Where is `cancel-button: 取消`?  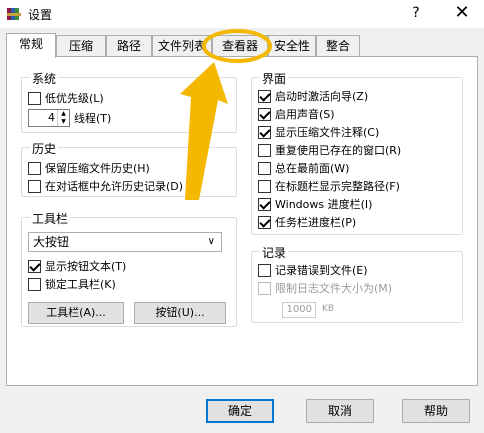
cancel-button: 取消 is located at coordinates (340, 411).